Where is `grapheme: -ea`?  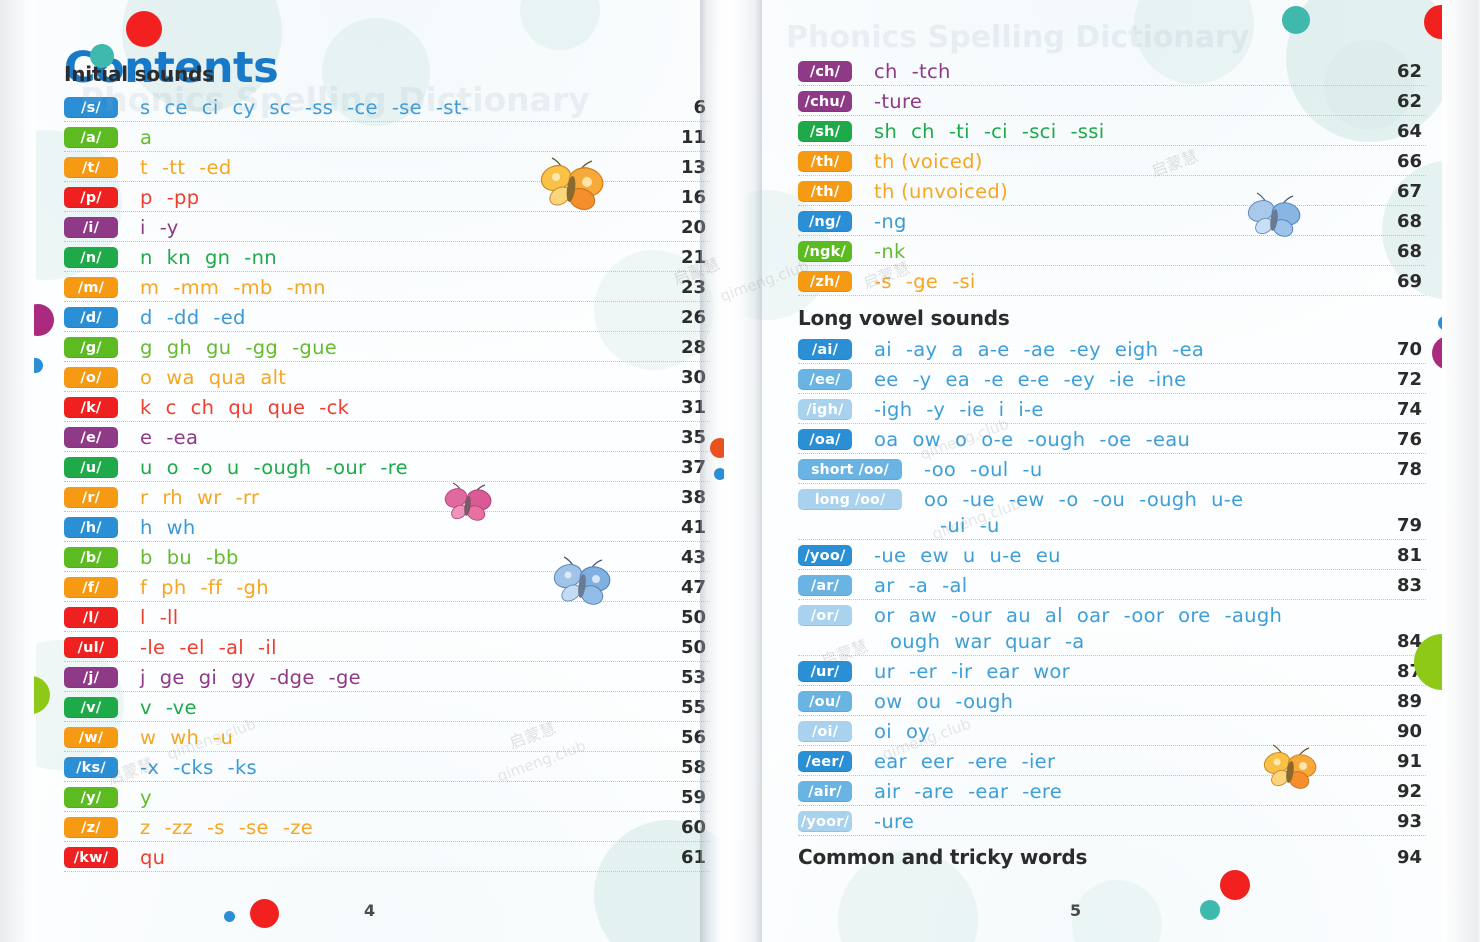
grapheme: -ea is located at coordinates (1188, 349).